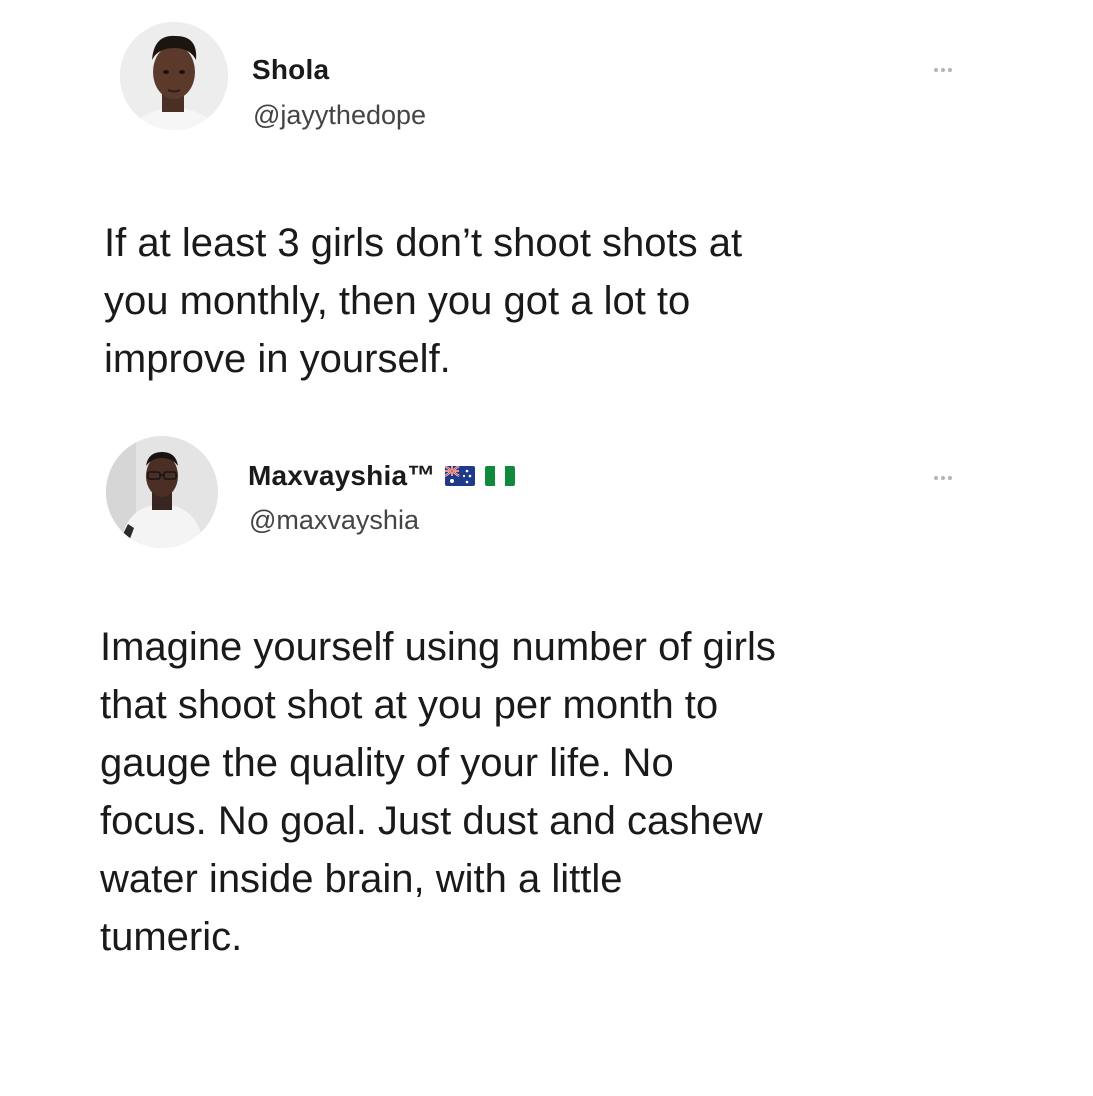 The width and height of the screenshot is (1093, 1096). I want to click on nigeria-flag-icon, so click(500, 476).